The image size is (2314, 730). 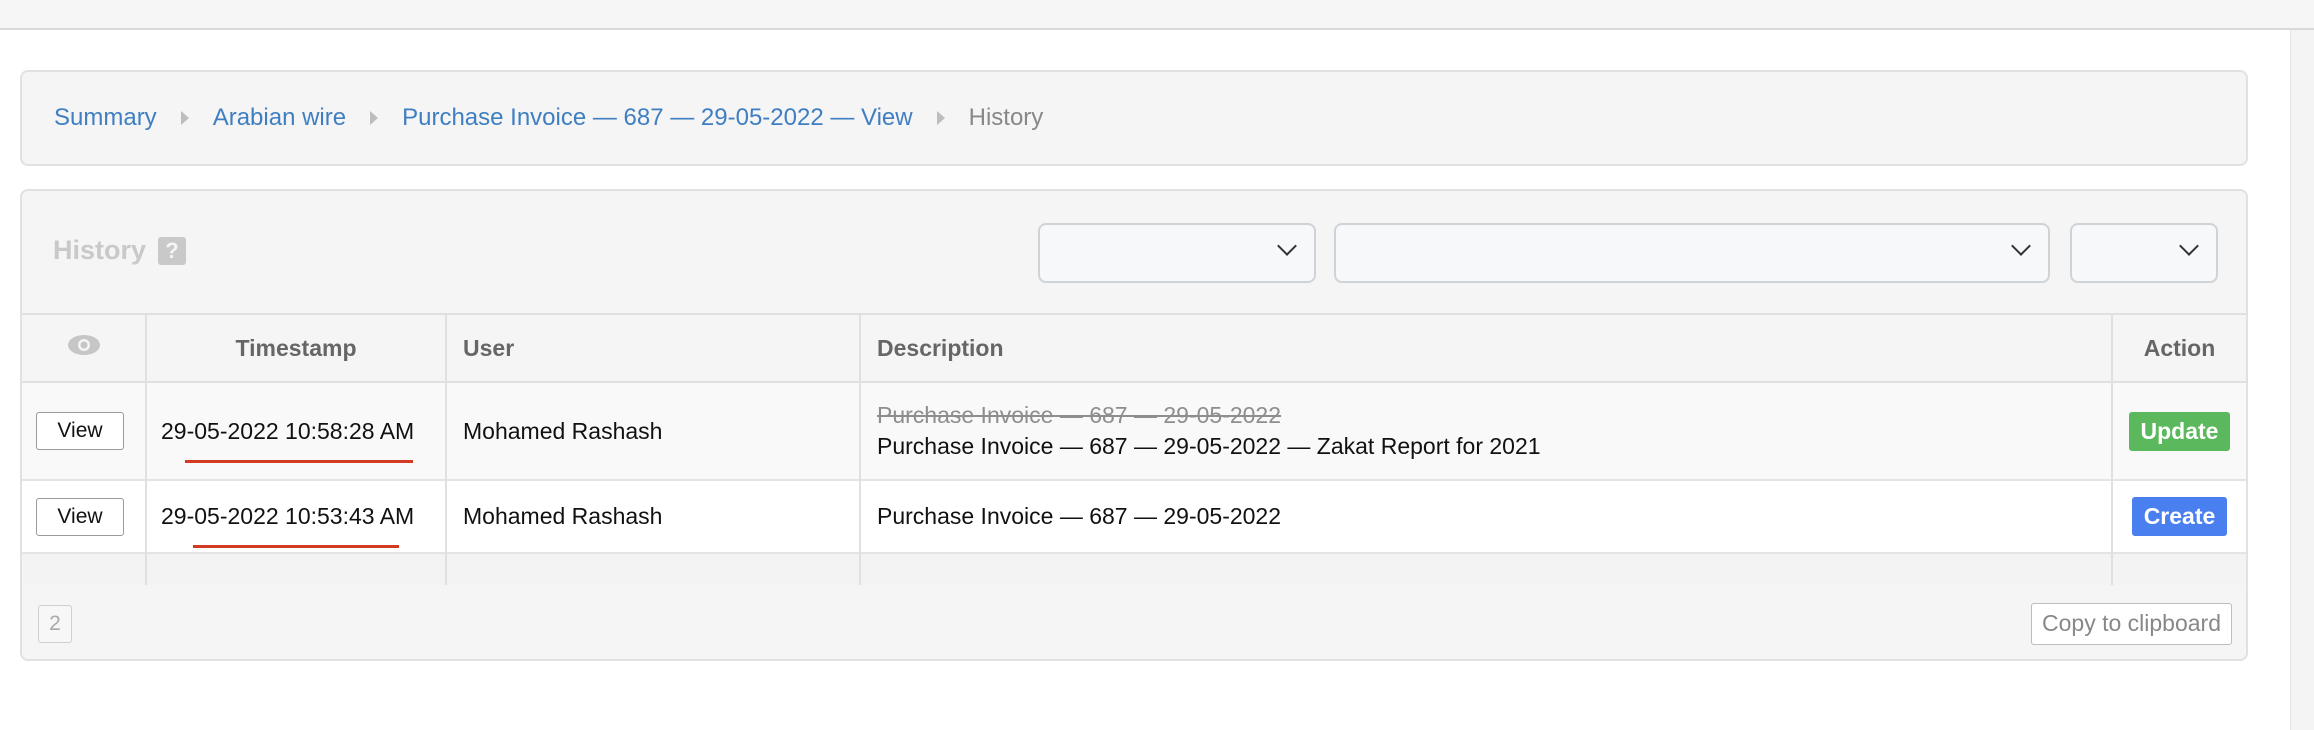 What do you see at coordinates (288, 430) in the screenshot?
I see `timestamp-text: 29-05-2022 10:58:28 AM` at bounding box center [288, 430].